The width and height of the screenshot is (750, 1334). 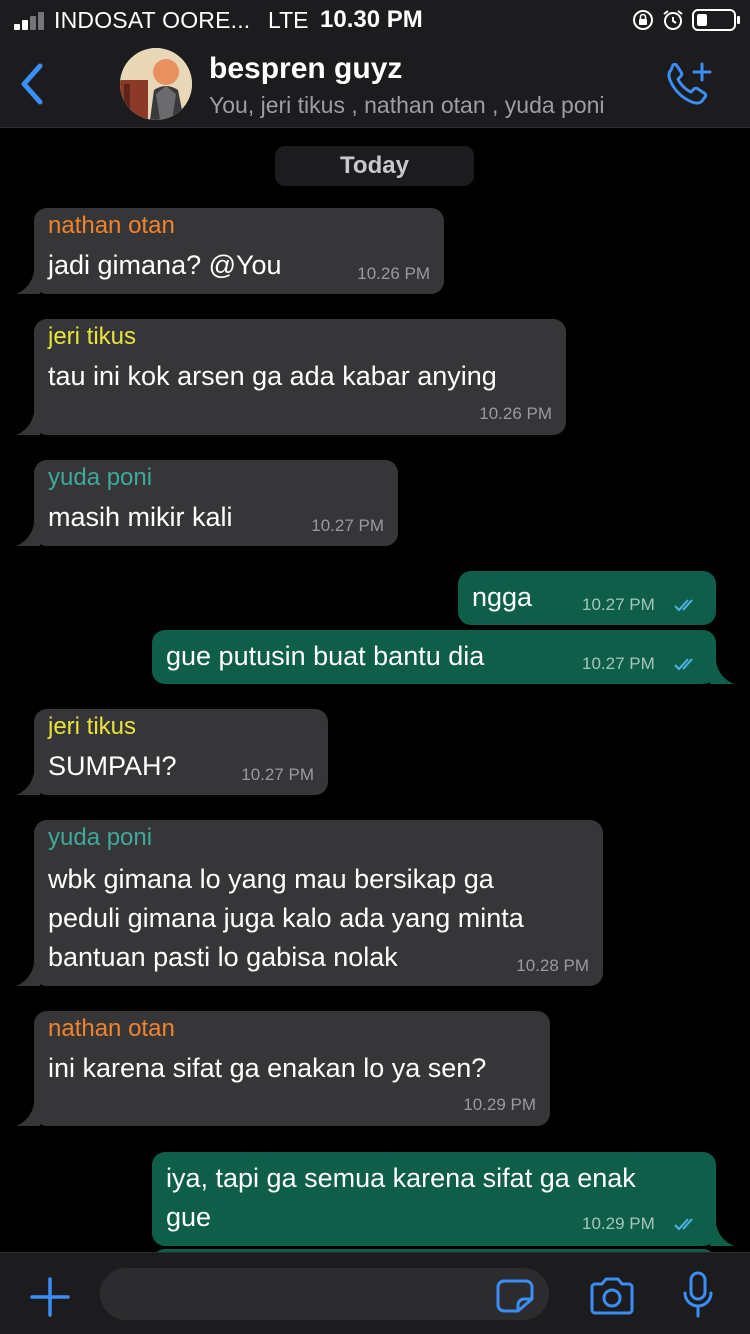 What do you see at coordinates (612, 1296) in the screenshot?
I see `camera-icon` at bounding box center [612, 1296].